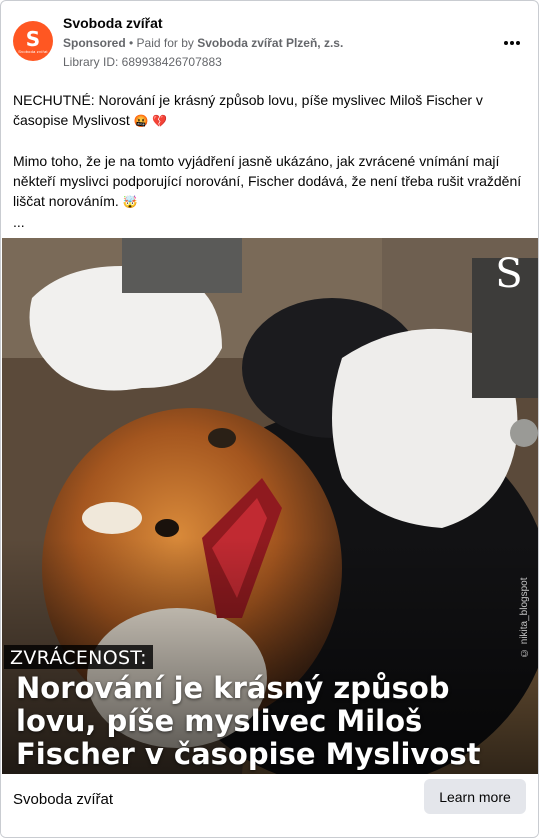 The height and width of the screenshot is (838, 539). What do you see at coordinates (512, 43) in the screenshot?
I see `more-options-button` at bounding box center [512, 43].